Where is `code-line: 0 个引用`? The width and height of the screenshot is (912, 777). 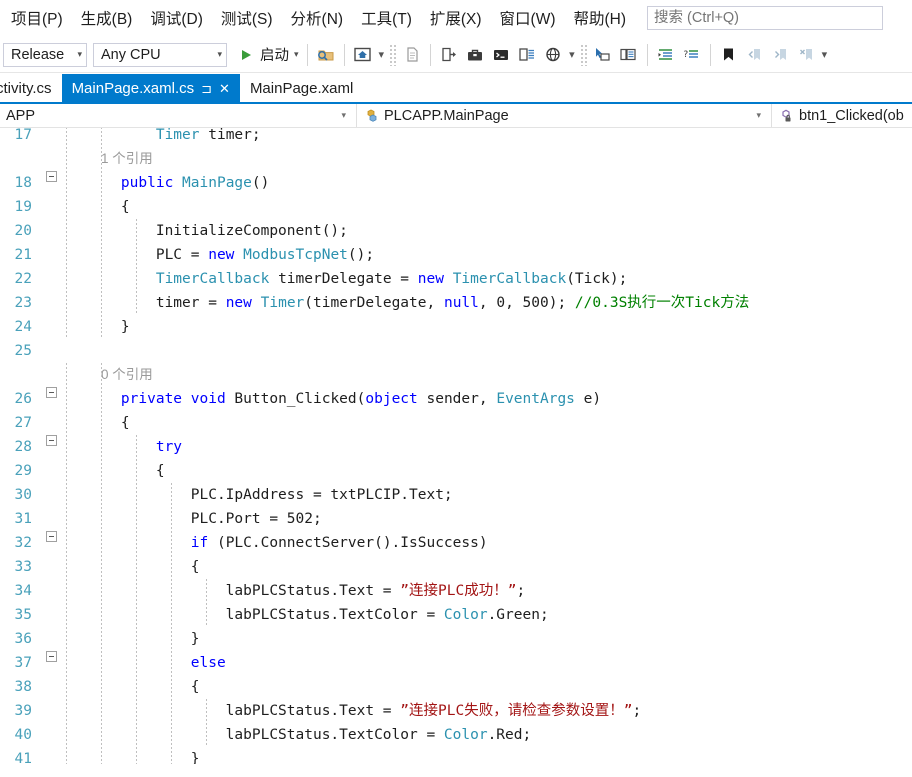
code-line: 0 个引用 is located at coordinates (456, 375).